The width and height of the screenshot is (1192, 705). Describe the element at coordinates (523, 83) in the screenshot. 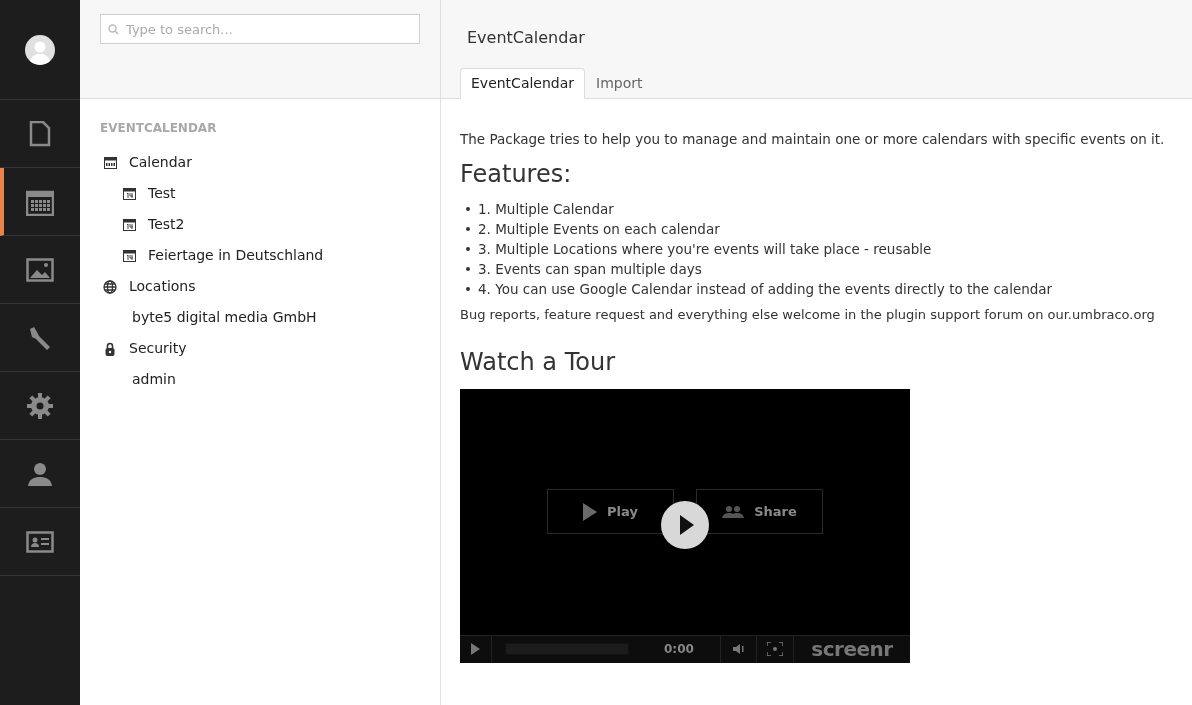

I see `tab: EventCalendar` at that location.